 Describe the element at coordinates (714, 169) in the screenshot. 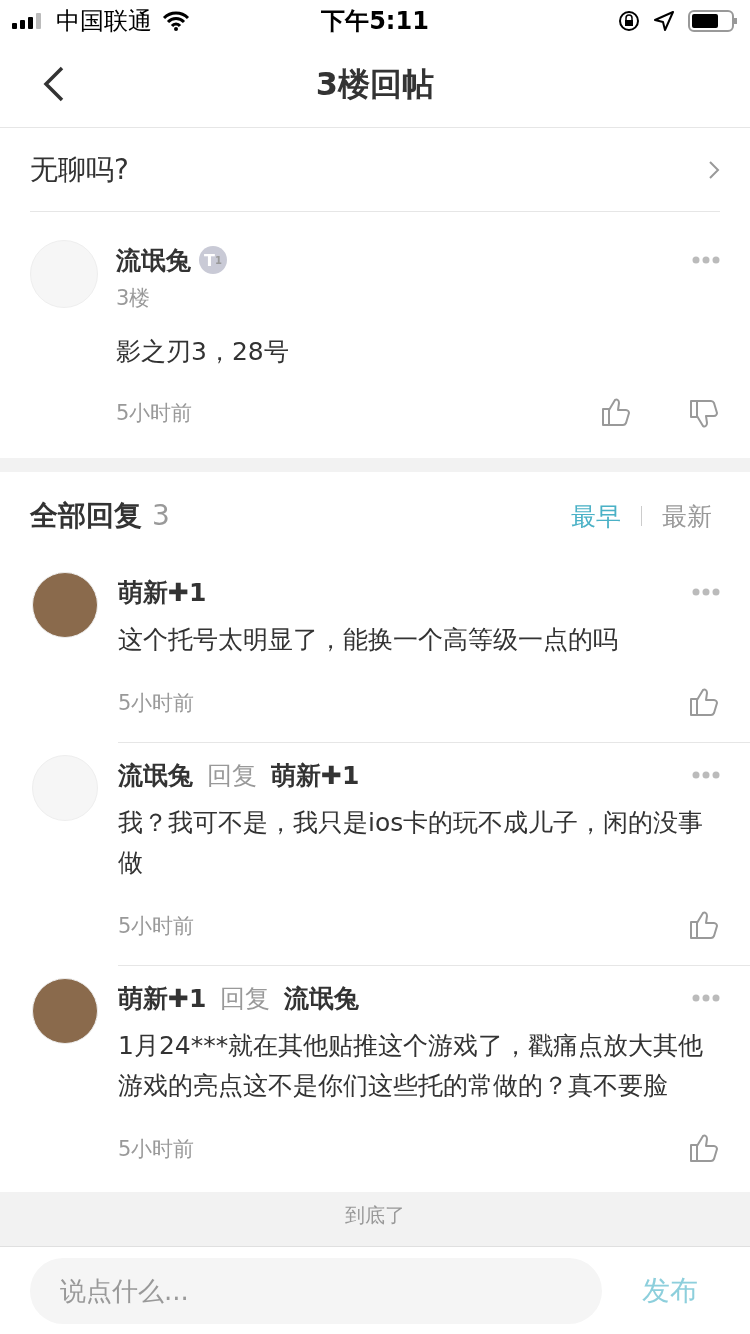

I see `chevron-right-icon` at that location.